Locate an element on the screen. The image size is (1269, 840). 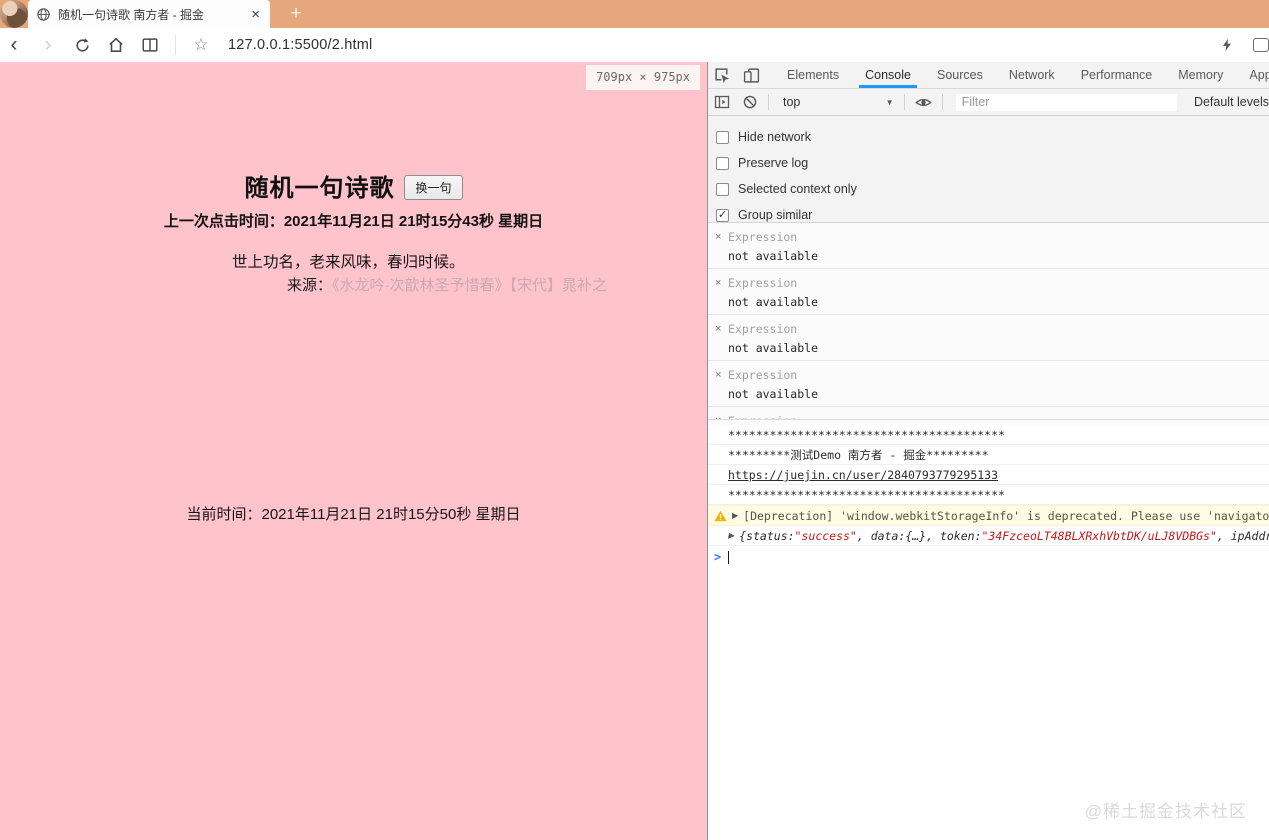
live-expression-eye-icon is located at coordinates (923, 102).